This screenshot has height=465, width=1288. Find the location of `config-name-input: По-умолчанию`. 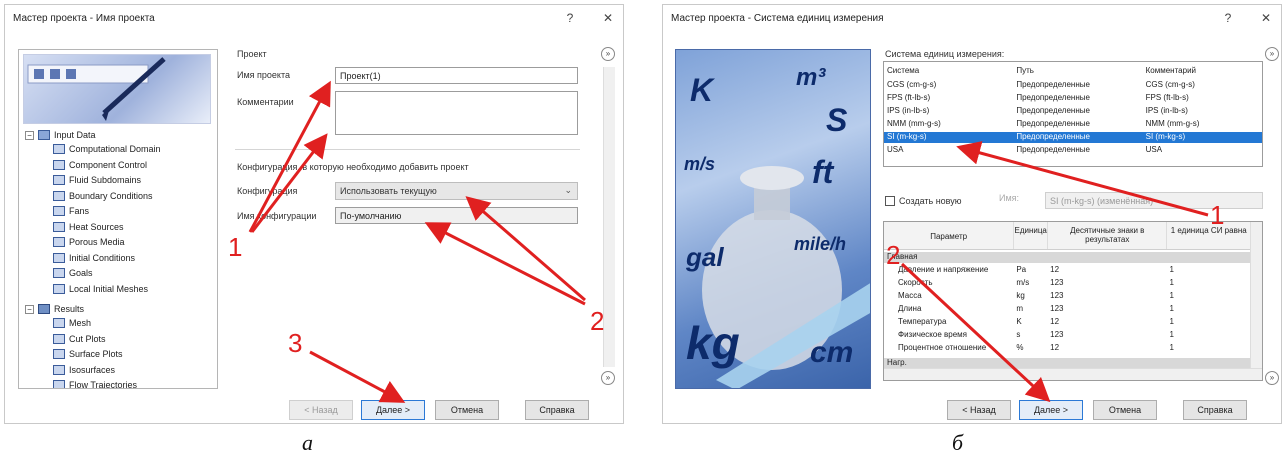

config-name-input: По-умолчанию is located at coordinates (456, 215).